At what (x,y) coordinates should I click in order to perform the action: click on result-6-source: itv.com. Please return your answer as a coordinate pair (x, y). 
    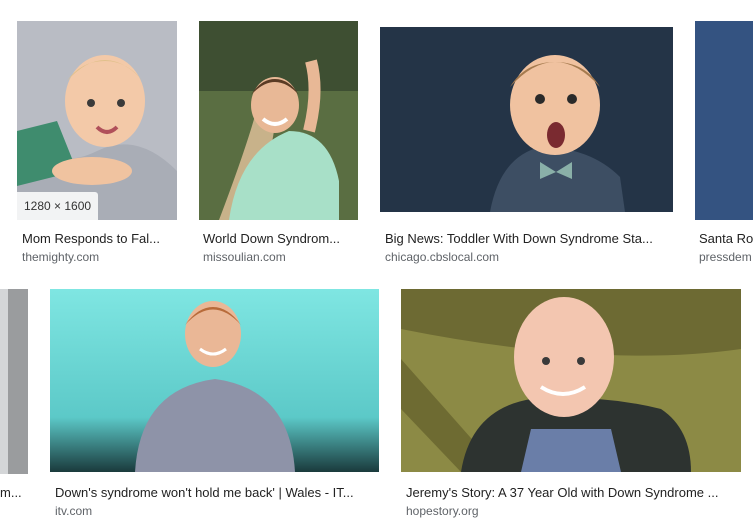
    Looking at the image, I should click on (74, 511).